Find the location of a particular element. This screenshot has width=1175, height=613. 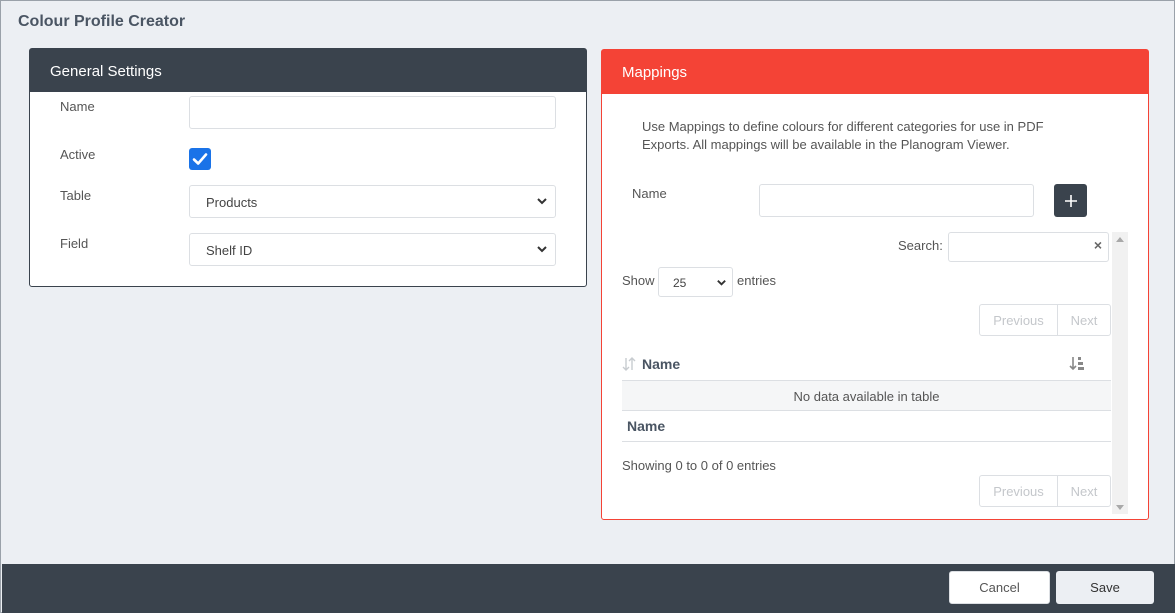

name-label: Name is located at coordinates (77, 106).